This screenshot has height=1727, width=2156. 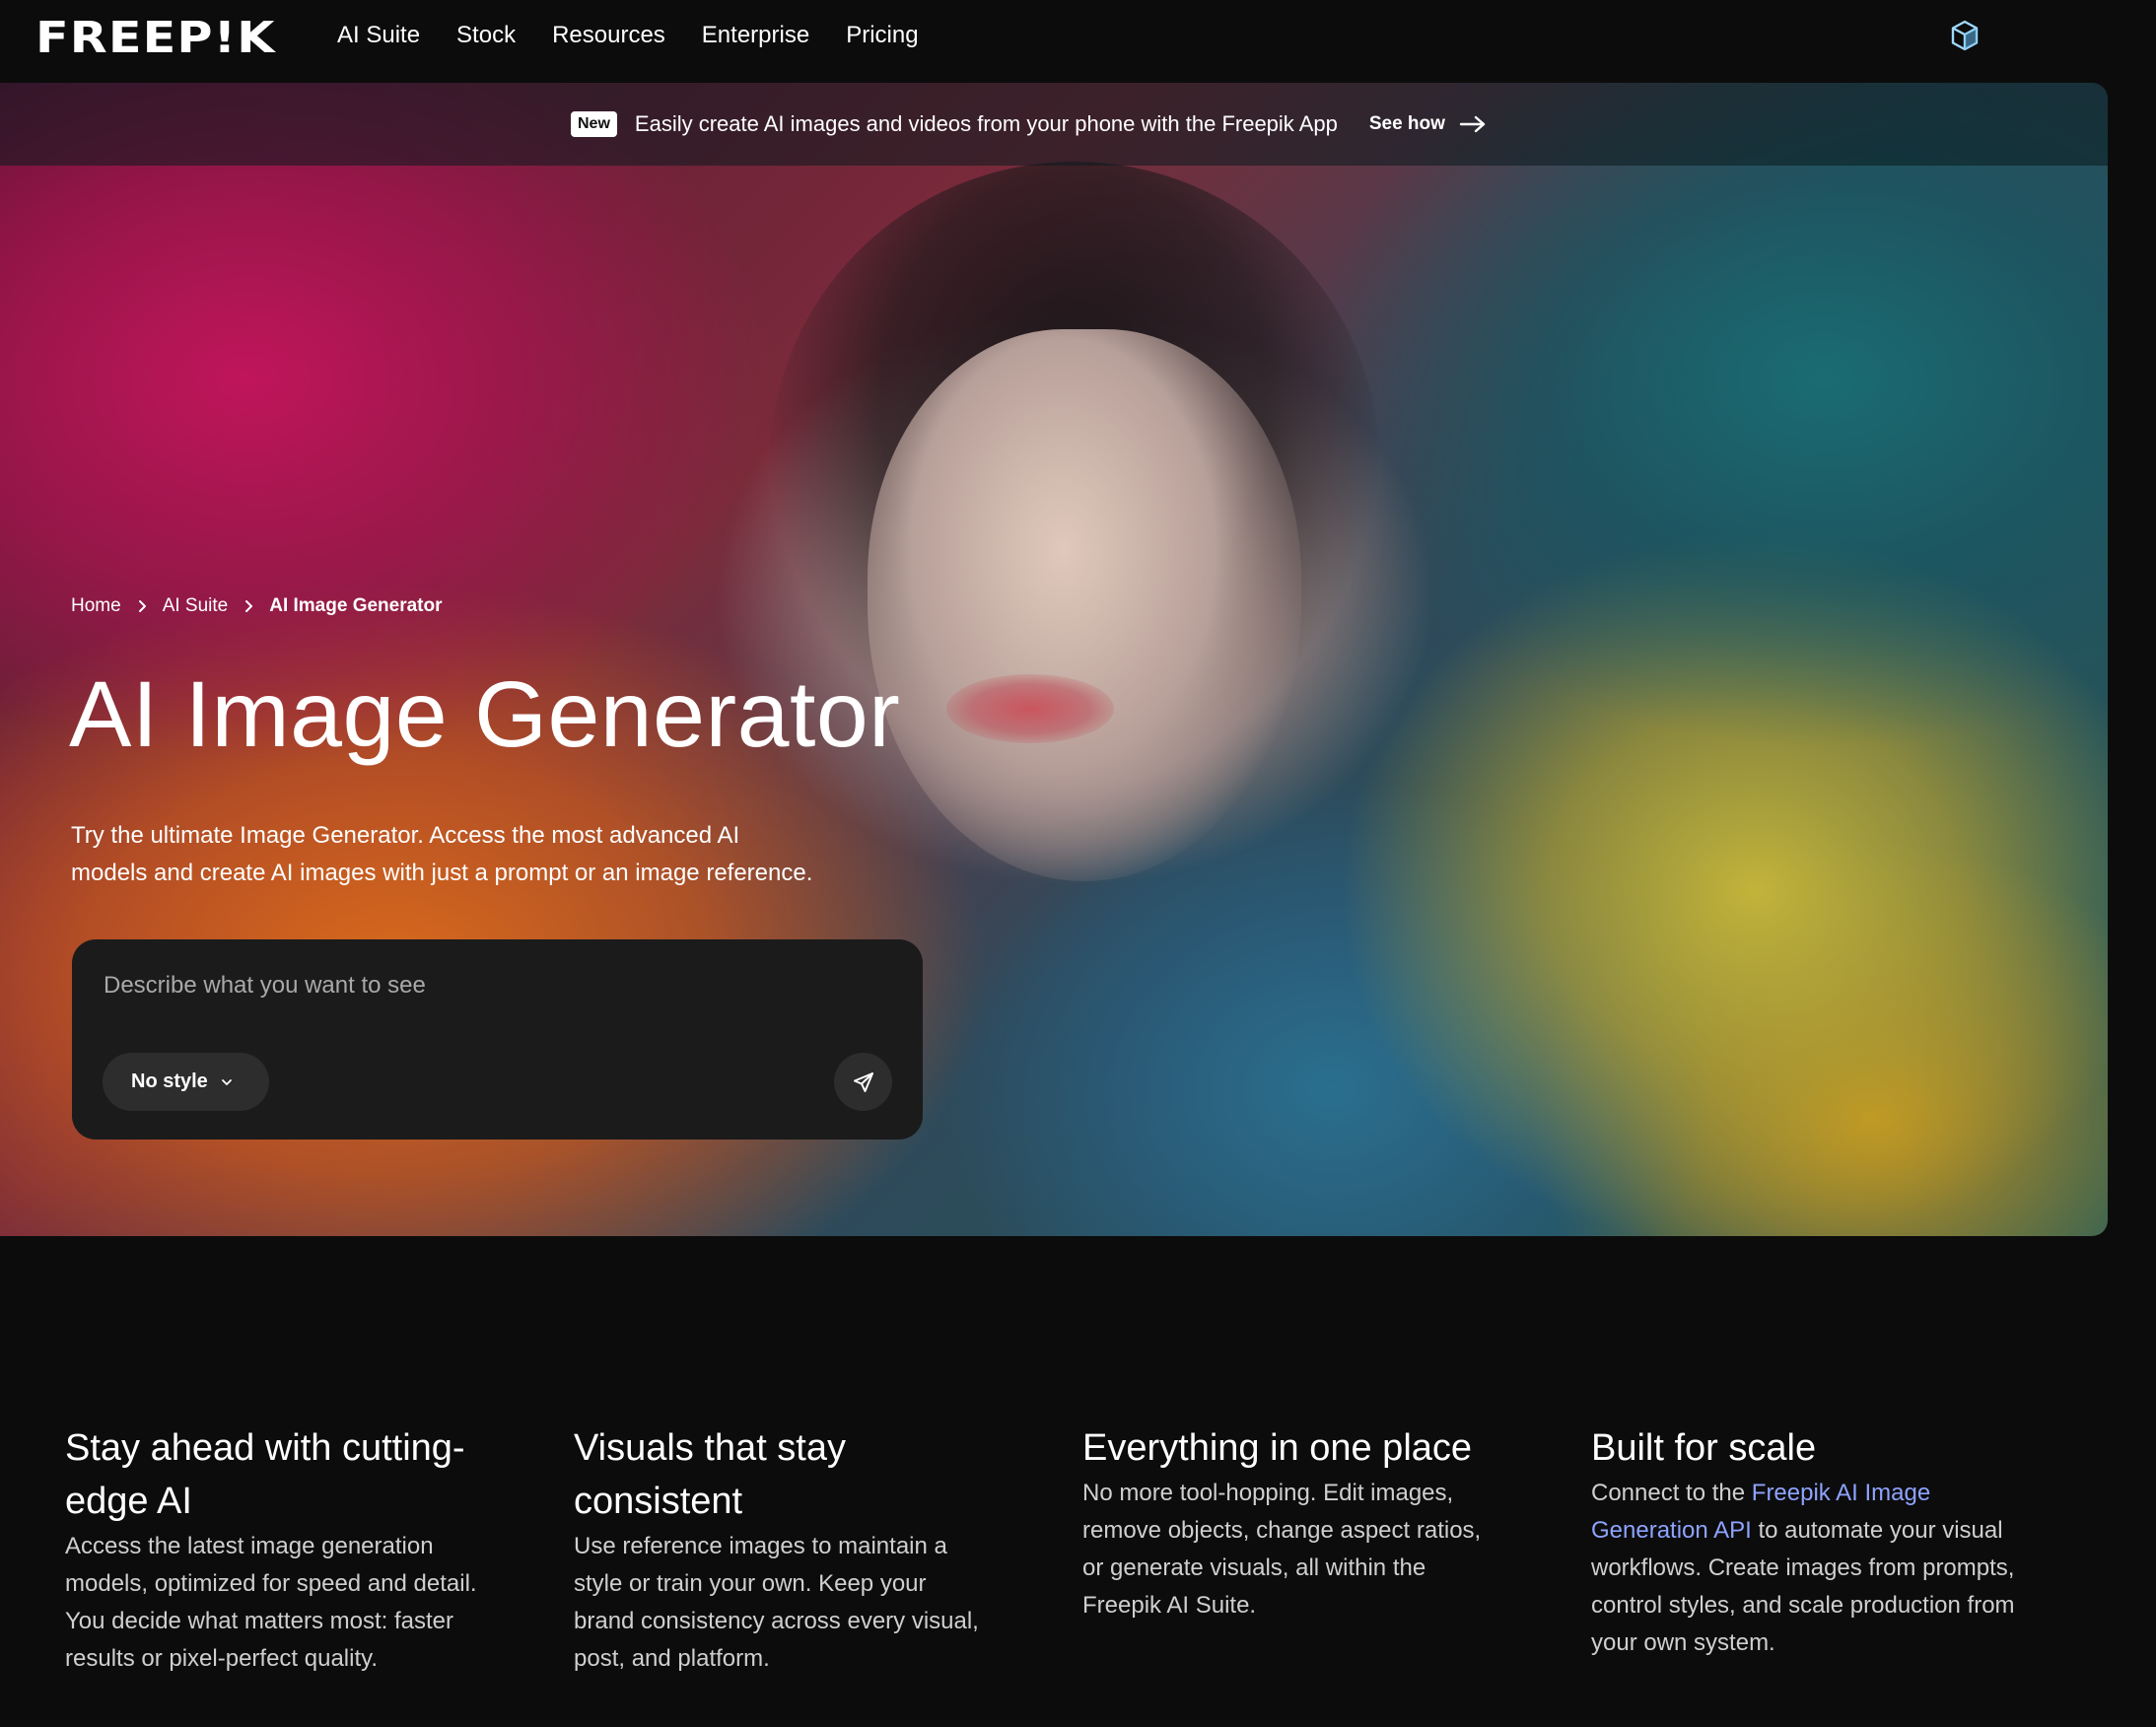 I want to click on generate-button, so click(x=863, y=1082).